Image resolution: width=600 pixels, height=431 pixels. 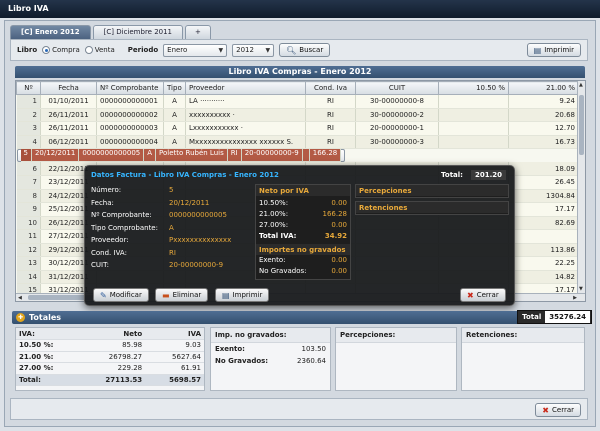 I want to click on scroll-up-icon: ▲, so click(x=581, y=85).